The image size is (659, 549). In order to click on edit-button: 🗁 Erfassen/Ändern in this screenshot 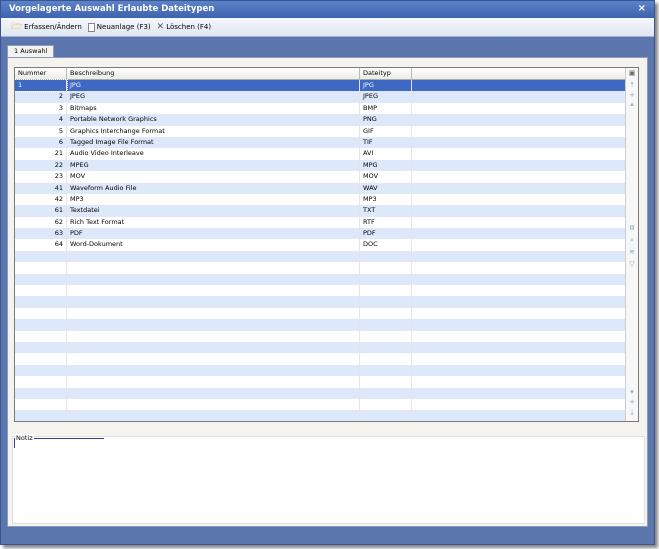, I will do `click(46, 27)`.